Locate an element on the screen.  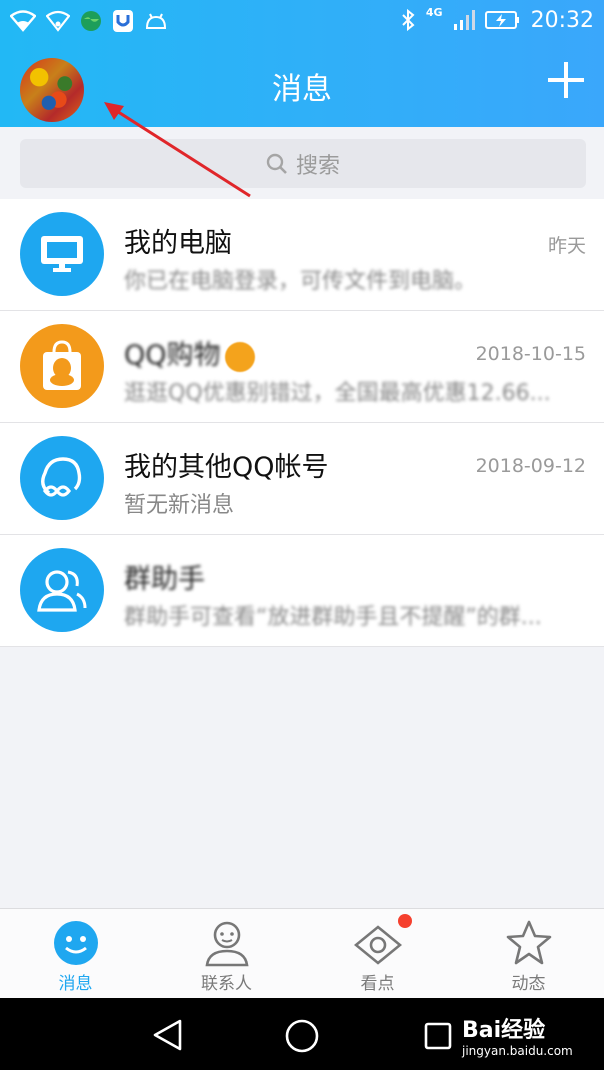
verified-badge-icon is located at coordinates (239, 356).